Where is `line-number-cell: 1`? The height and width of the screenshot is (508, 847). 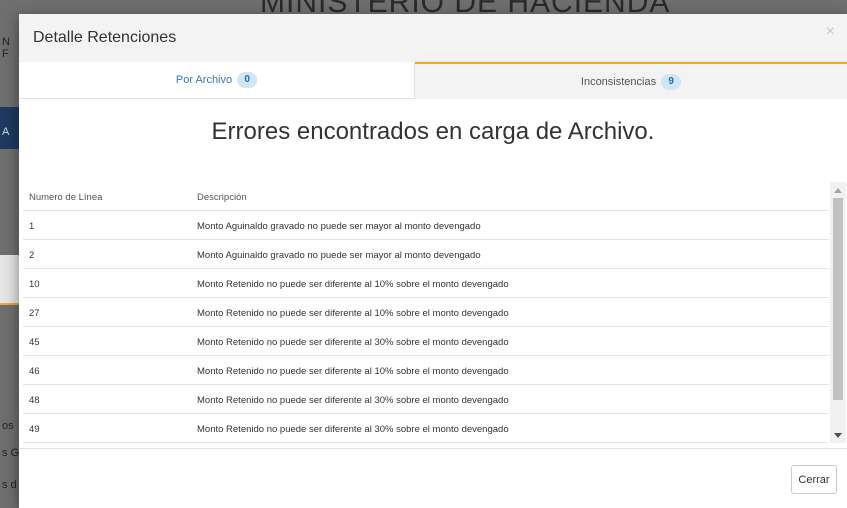 line-number-cell: 1 is located at coordinates (32, 226).